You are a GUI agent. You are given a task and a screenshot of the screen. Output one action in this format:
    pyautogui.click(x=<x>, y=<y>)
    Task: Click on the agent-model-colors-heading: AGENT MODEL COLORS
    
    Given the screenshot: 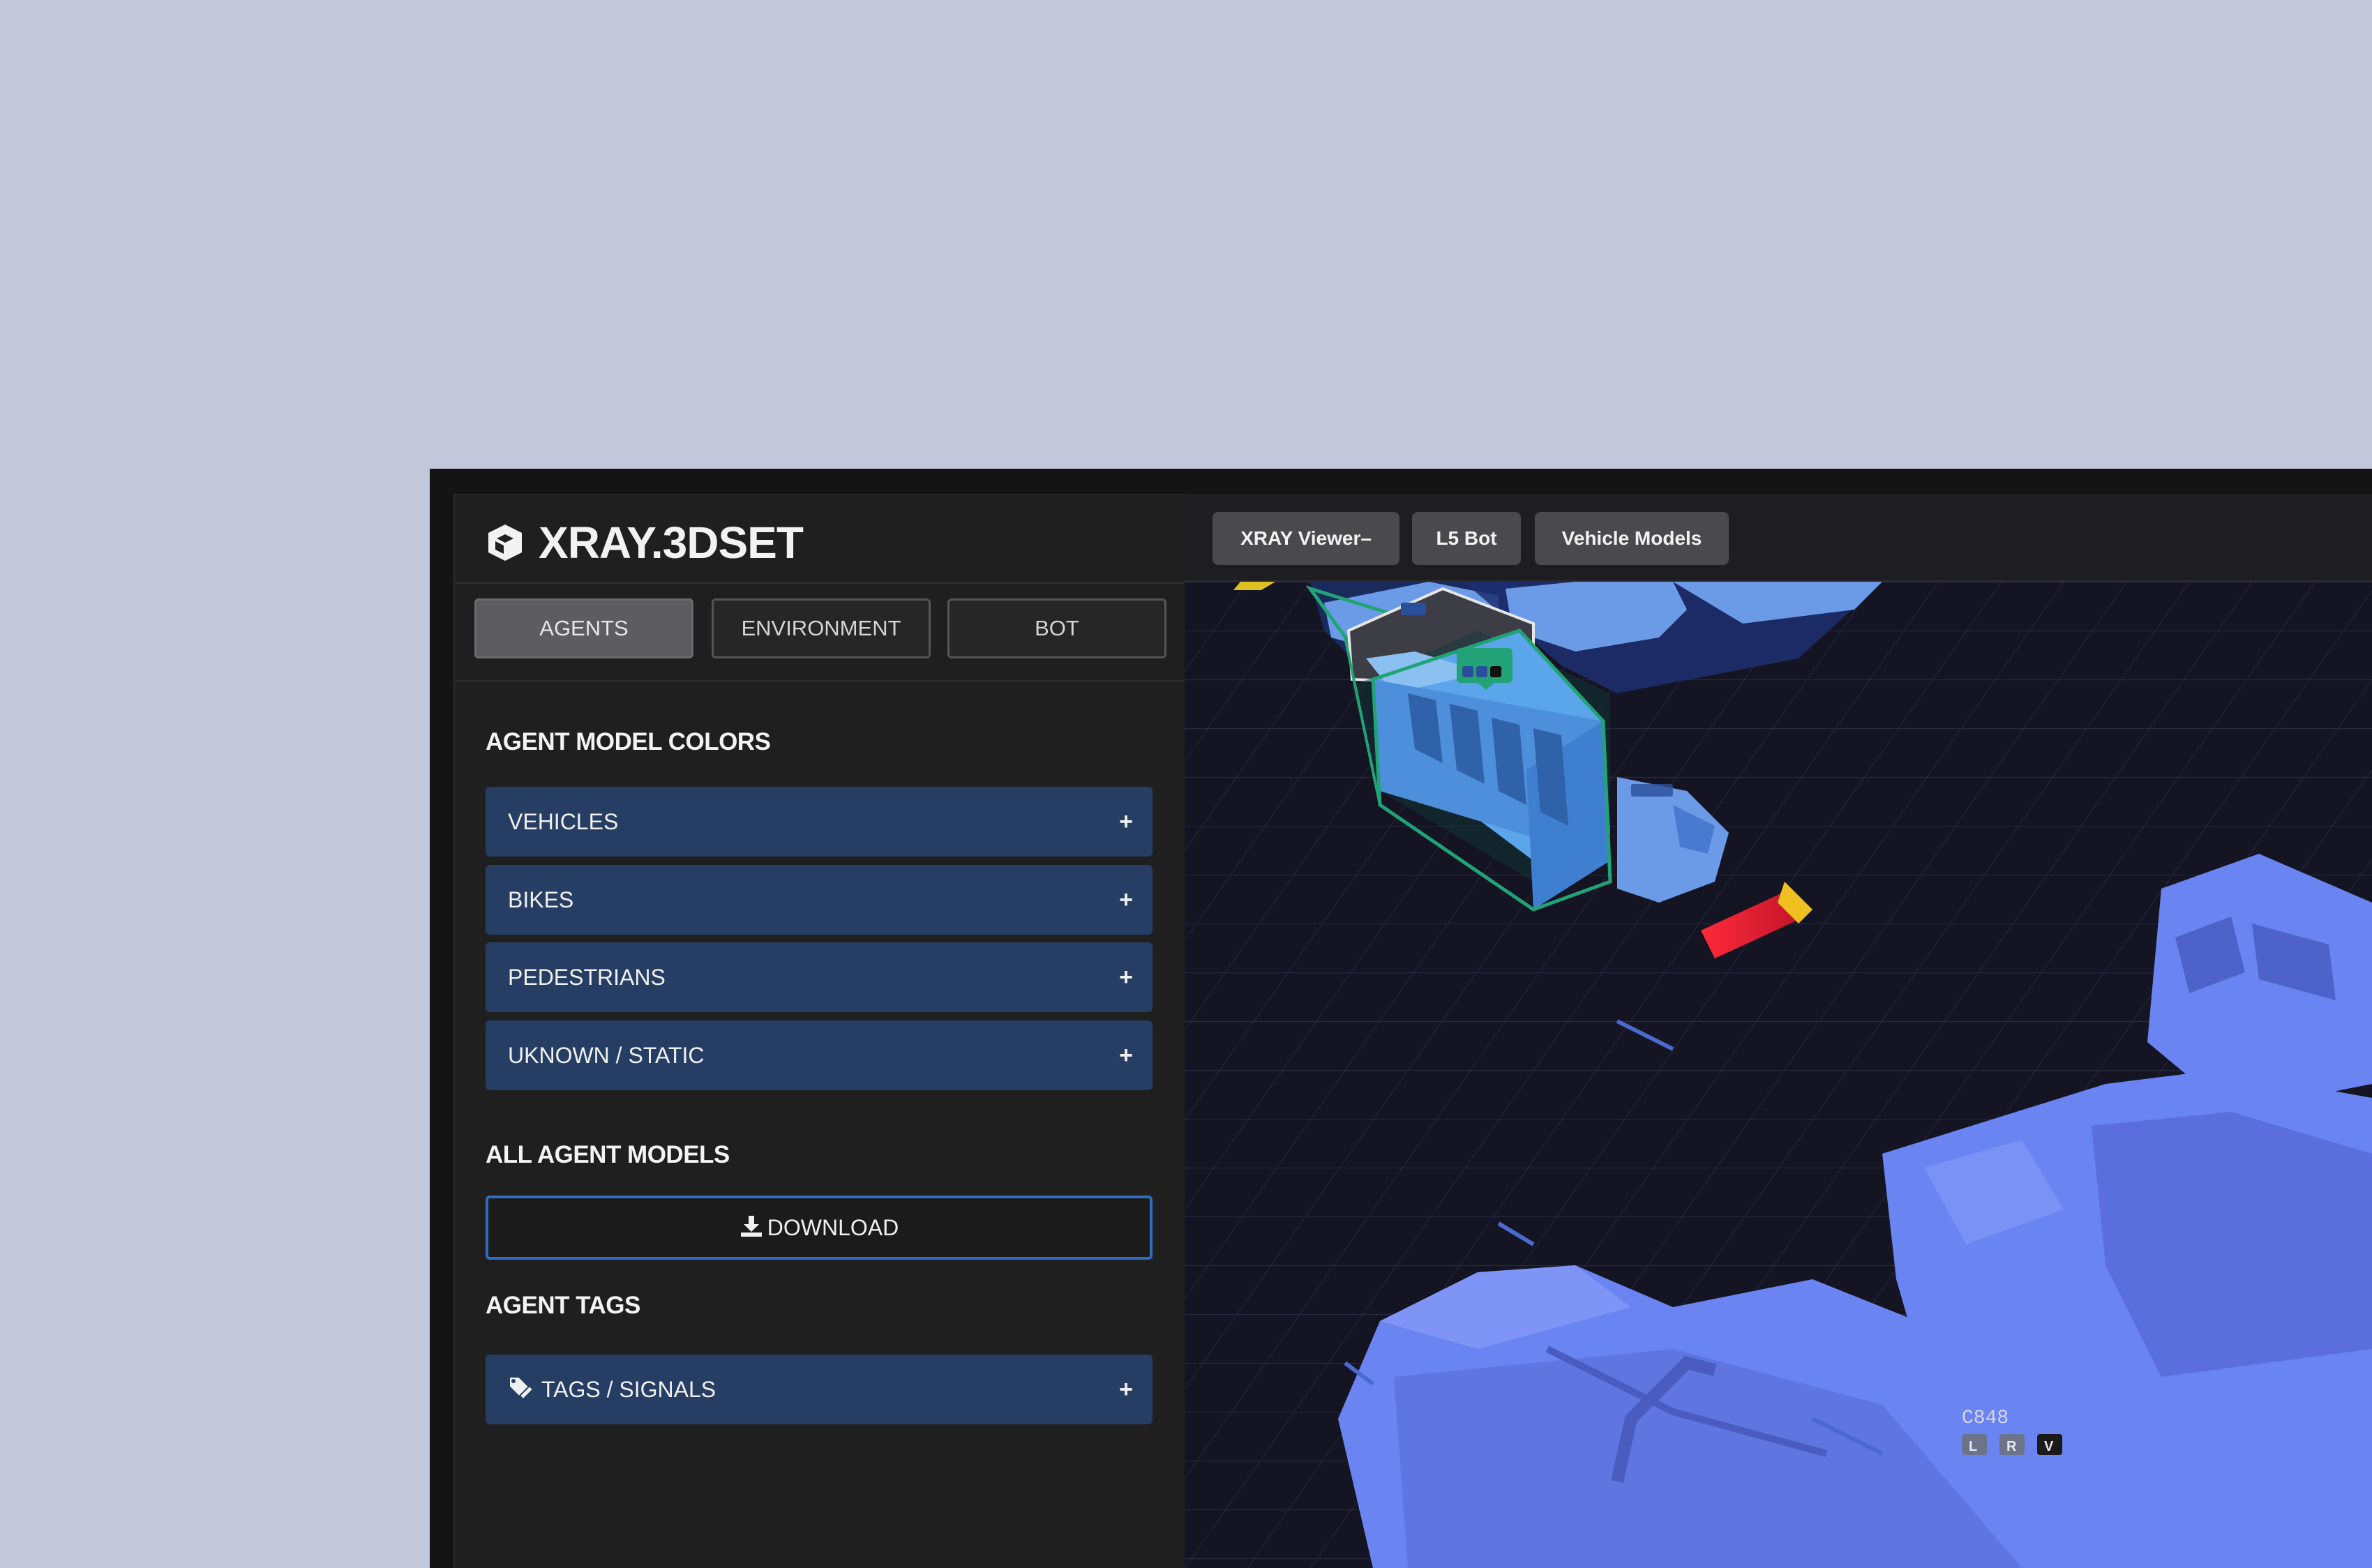 What is the action you would take?
    pyautogui.click(x=628, y=741)
    